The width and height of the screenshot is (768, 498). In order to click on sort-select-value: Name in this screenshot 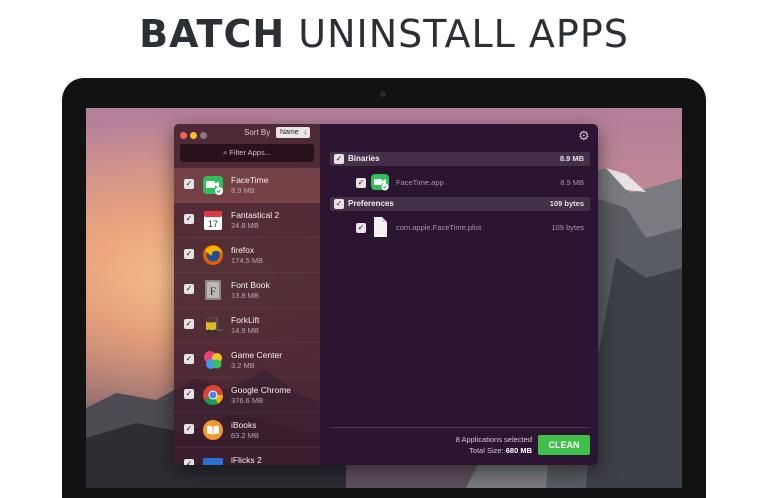, I will do `click(289, 132)`.